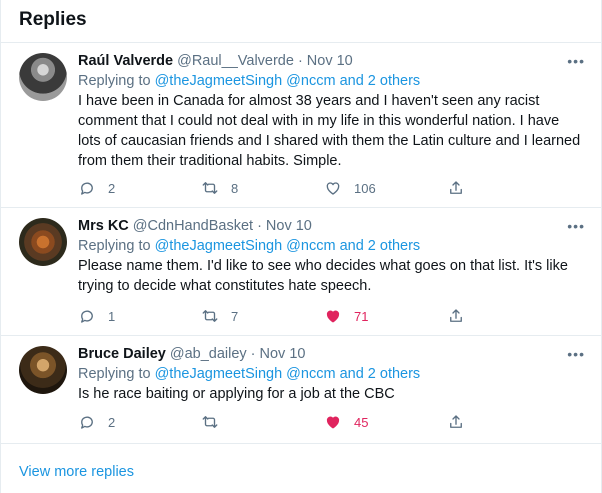 The image size is (602, 493). I want to click on reply-count: 1, so click(112, 316).